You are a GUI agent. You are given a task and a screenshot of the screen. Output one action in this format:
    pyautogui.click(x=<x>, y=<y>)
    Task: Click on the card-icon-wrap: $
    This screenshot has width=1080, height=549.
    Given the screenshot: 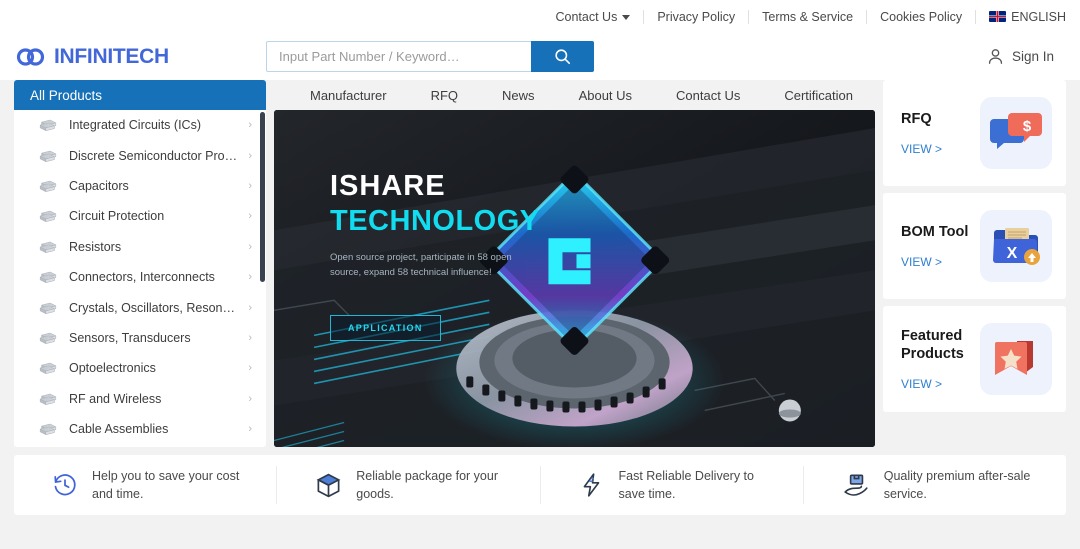 What is the action you would take?
    pyautogui.click(x=1016, y=133)
    